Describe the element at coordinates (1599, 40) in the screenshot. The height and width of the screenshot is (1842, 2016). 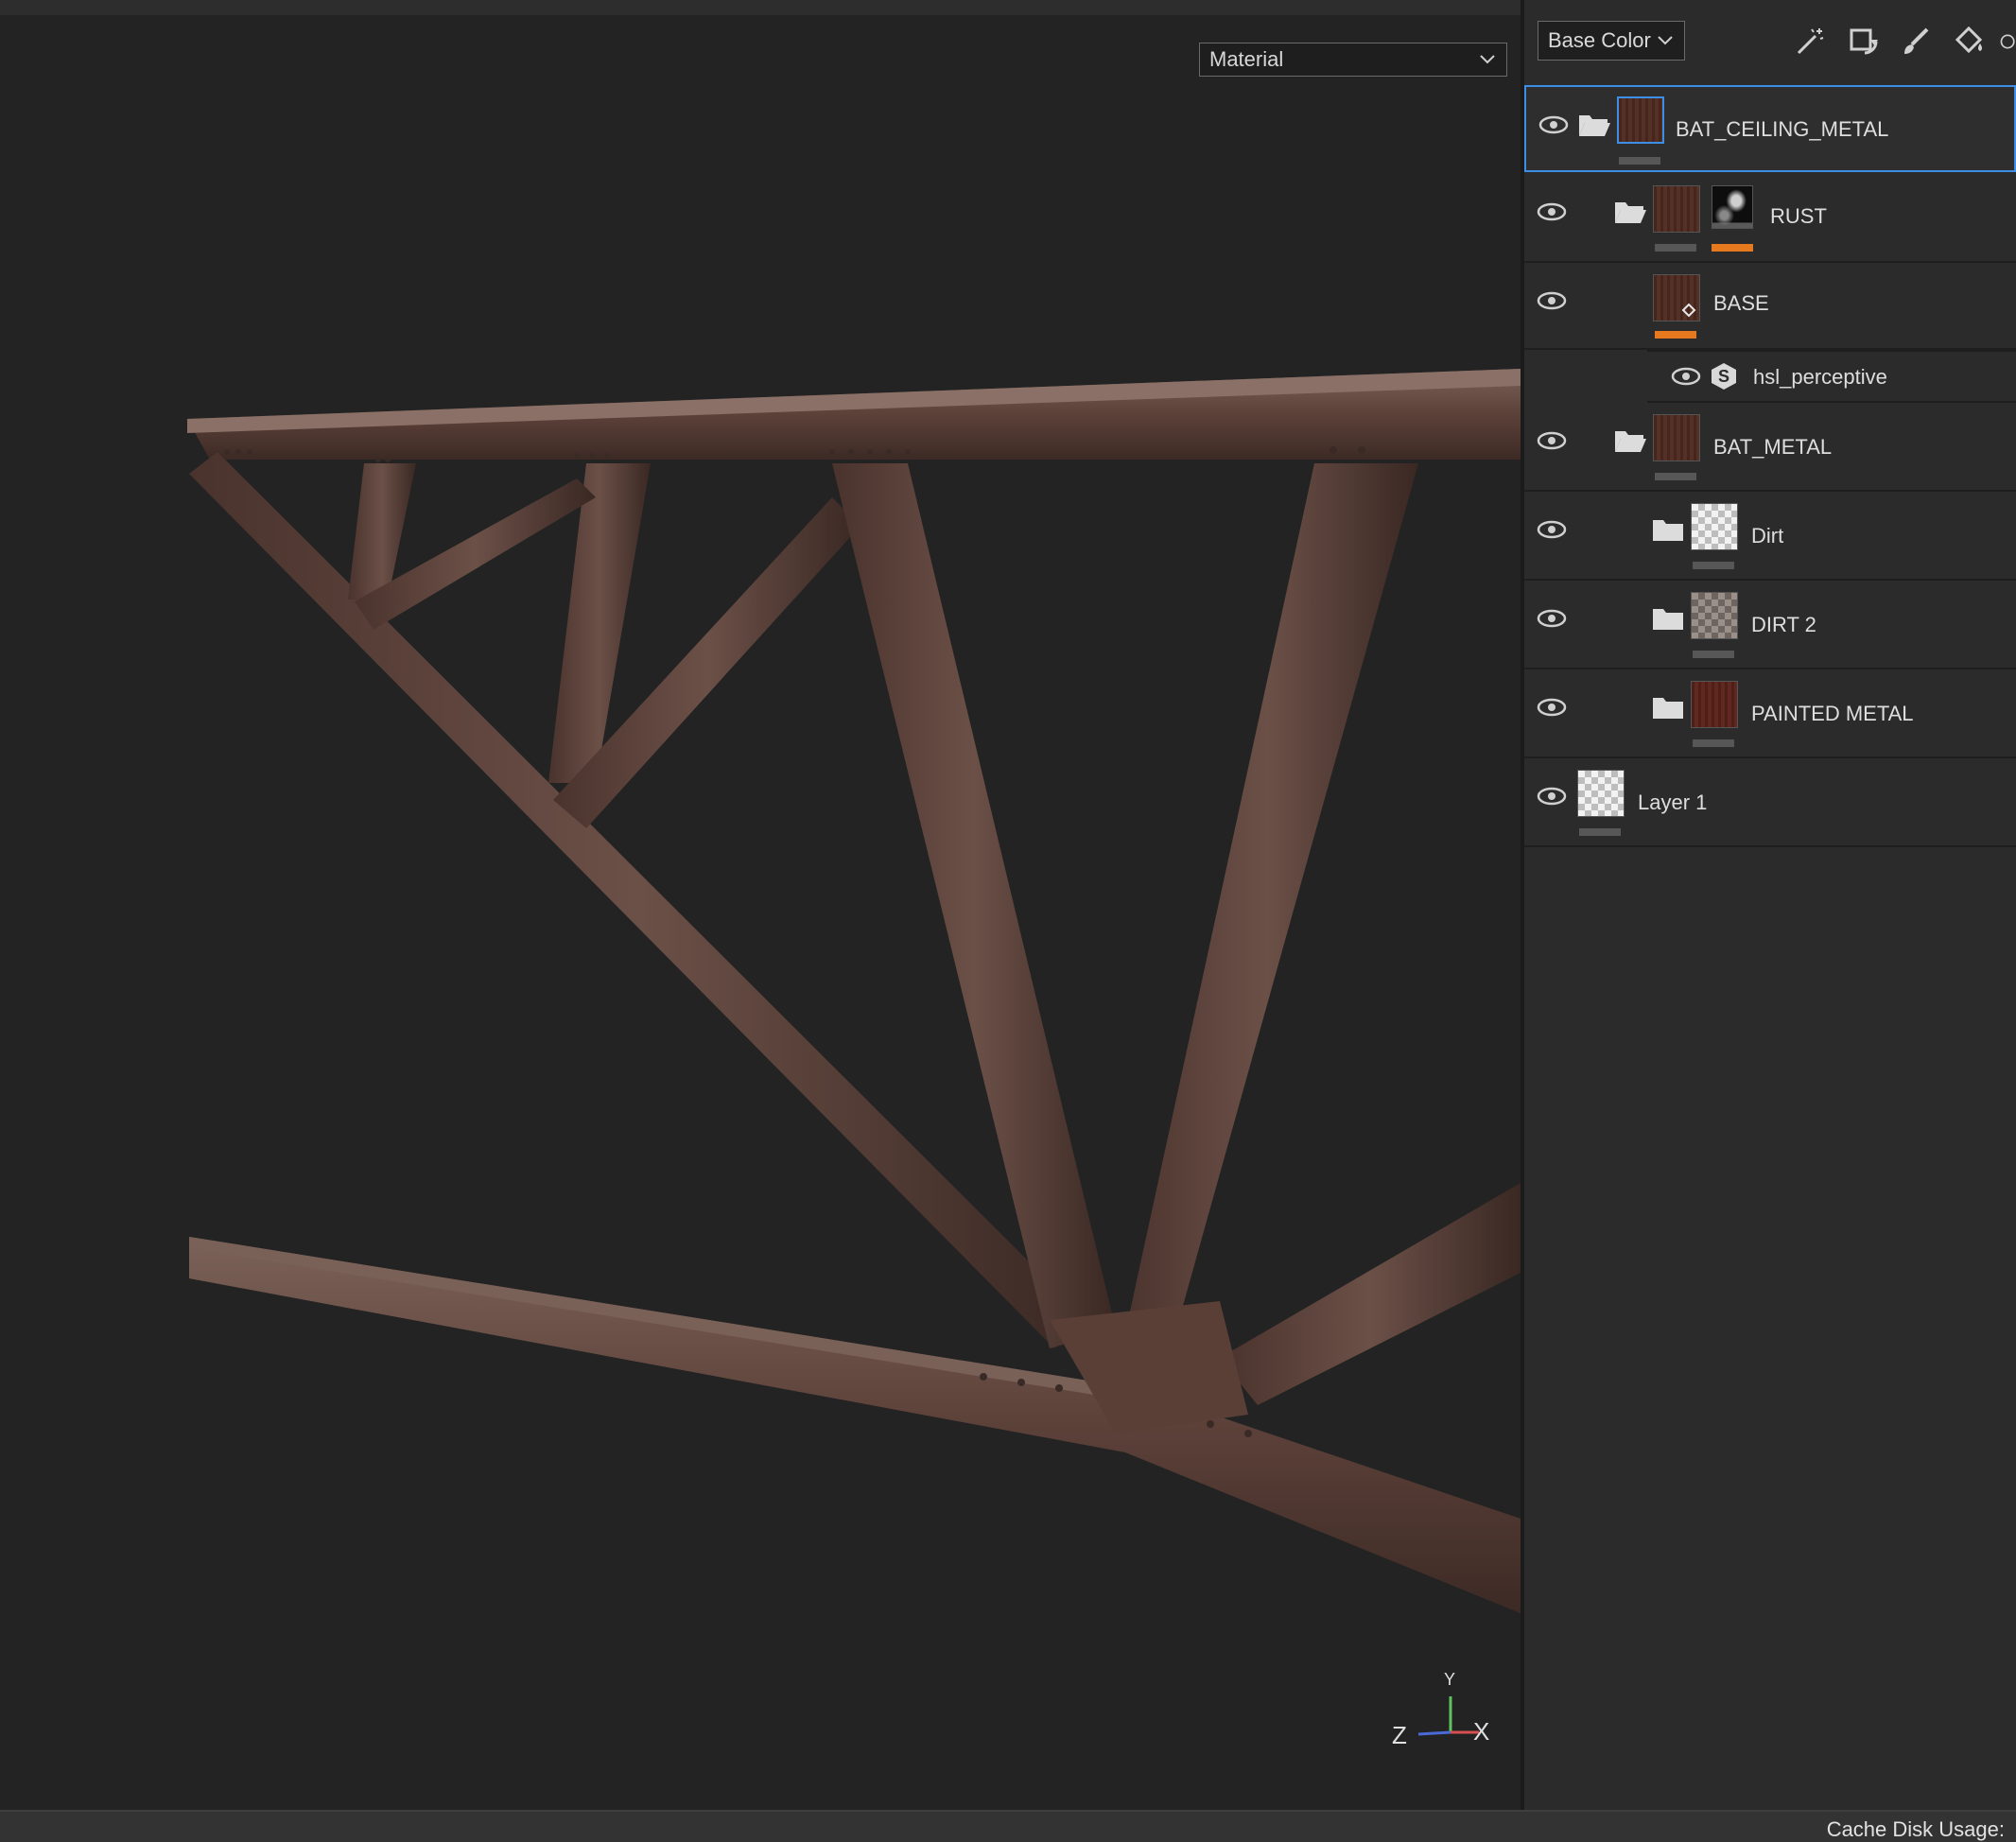
I see `channel-value: Base Color` at that location.